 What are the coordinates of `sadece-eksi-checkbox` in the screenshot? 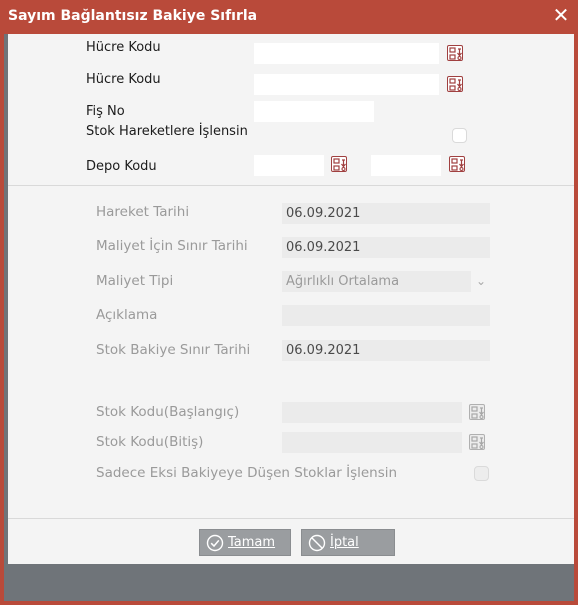 It's located at (481, 473).